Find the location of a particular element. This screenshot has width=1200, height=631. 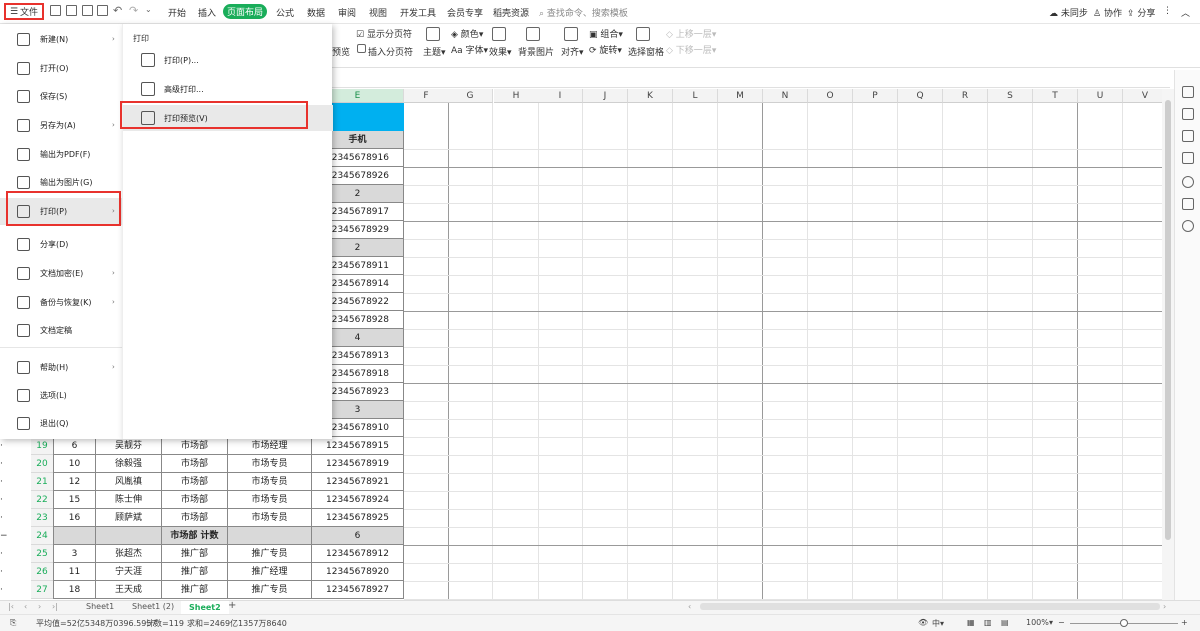

column-header: V is located at coordinates (1142, 96).